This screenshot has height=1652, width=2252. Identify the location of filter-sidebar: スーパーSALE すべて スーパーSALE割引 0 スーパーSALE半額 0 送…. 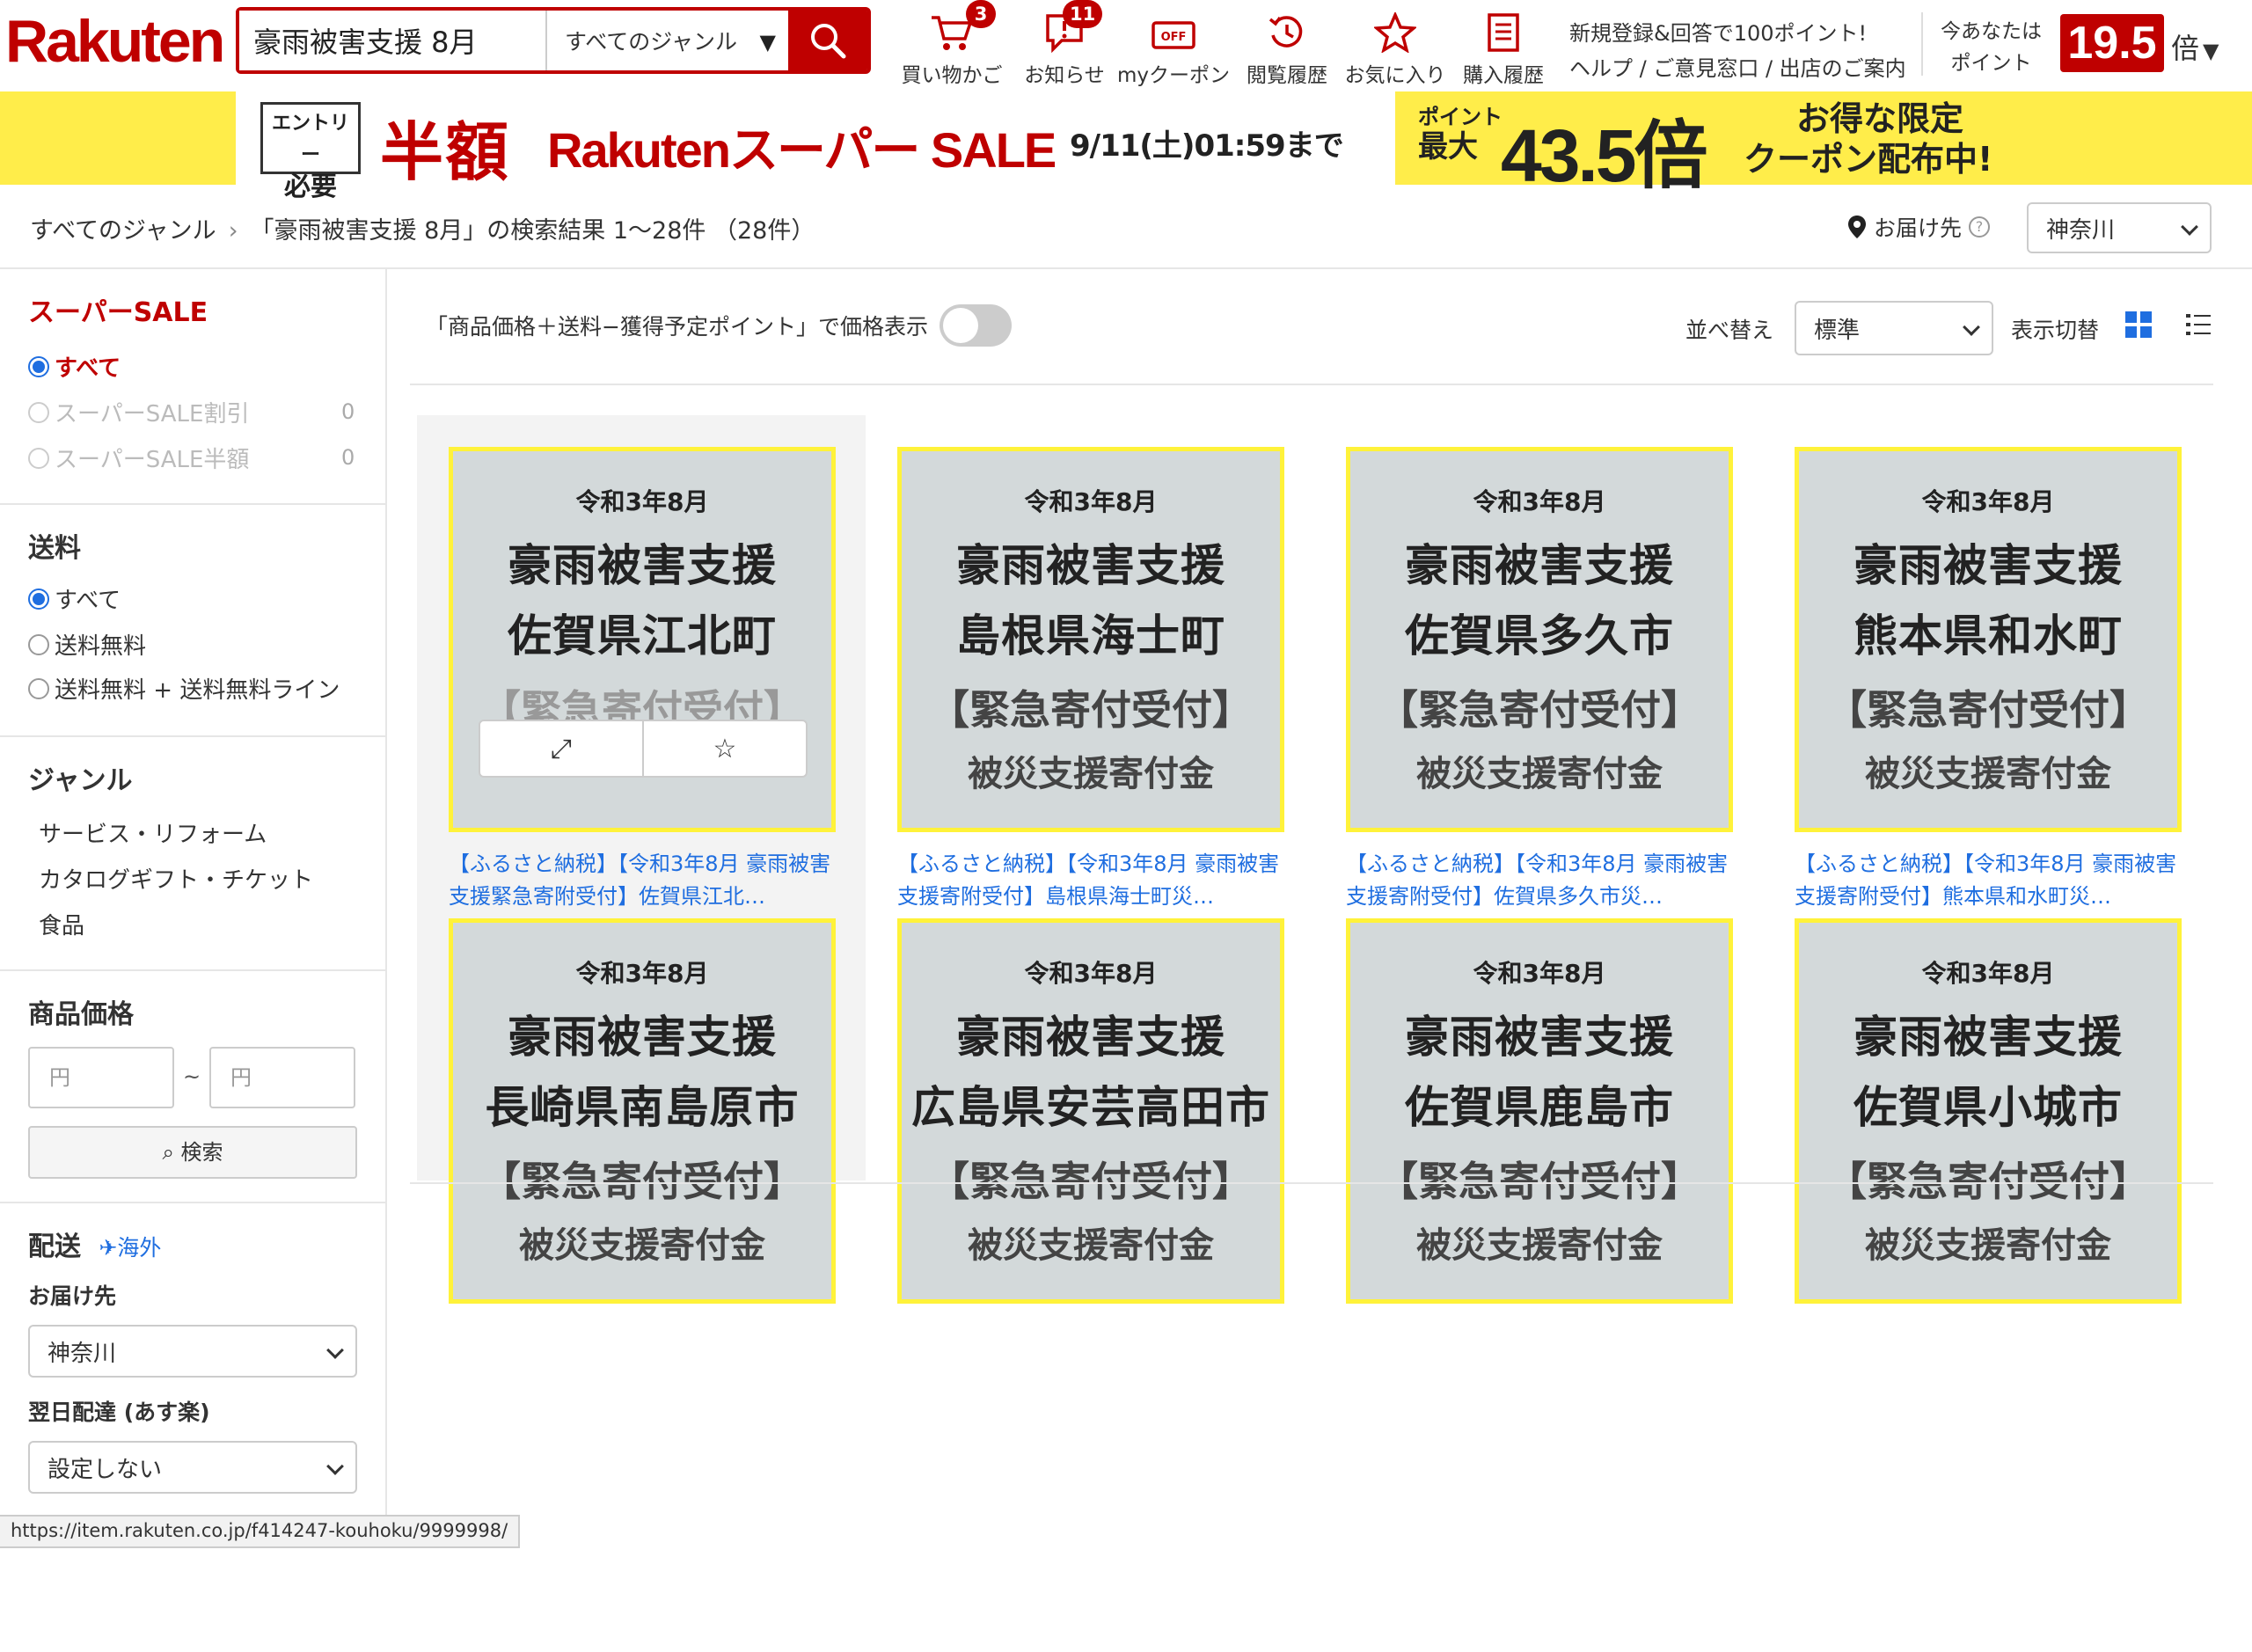
(193, 909).